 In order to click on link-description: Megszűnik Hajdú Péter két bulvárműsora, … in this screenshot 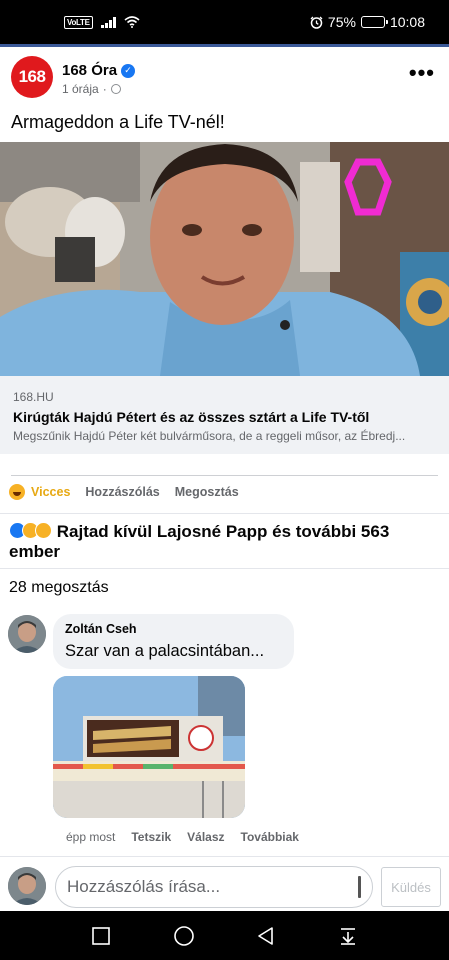, I will do `click(209, 436)`.